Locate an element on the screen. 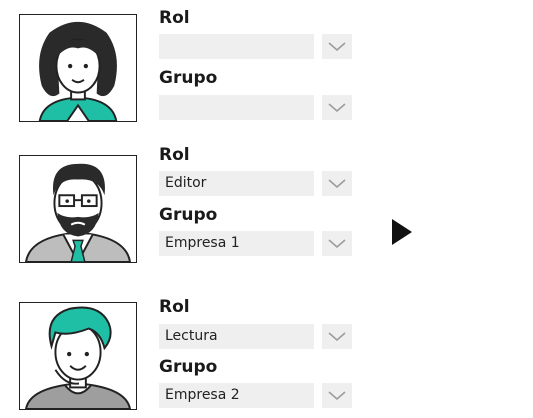 Image resolution: width=533 pixels, height=418 pixels. bearded-man-glasses-avatar-icon is located at coordinates (78, 209).